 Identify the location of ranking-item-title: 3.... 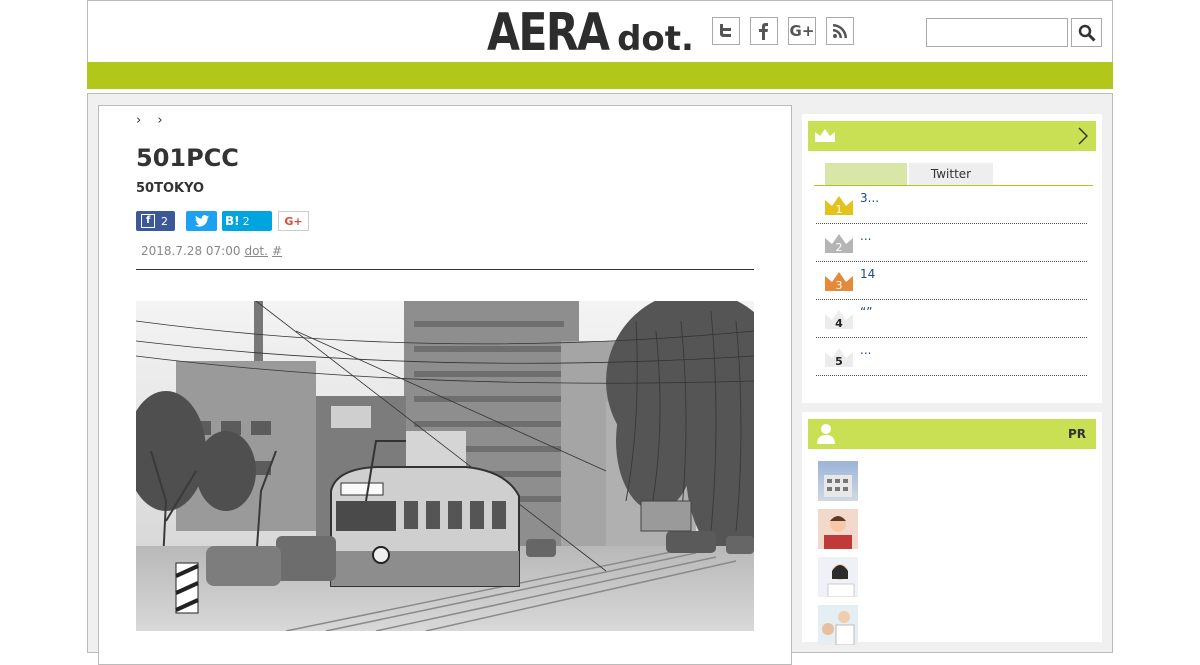
(869, 198).